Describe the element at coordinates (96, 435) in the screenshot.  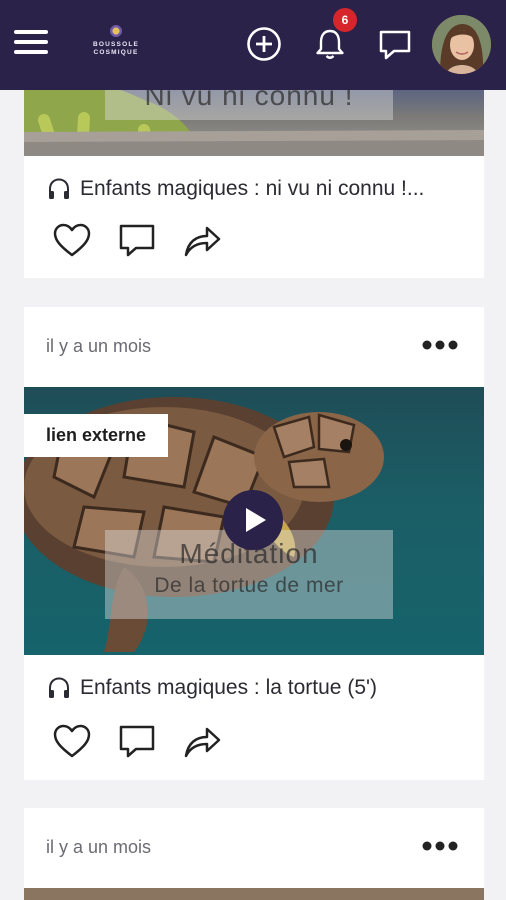
I see `external-link-tag: lien externe` at that location.